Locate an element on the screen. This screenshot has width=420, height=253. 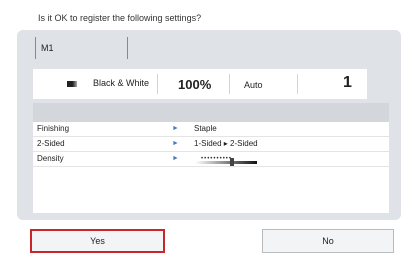
summary-bar: Black & White 100% Auto 1 is located at coordinates (200, 84).